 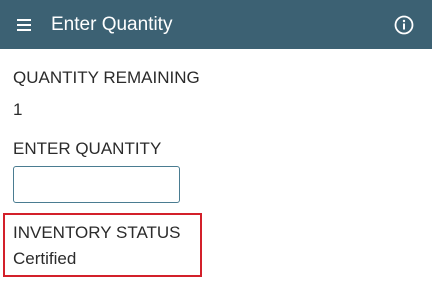 What do you see at coordinates (112, 24) in the screenshot?
I see `page-title: Enter Quantity` at bounding box center [112, 24].